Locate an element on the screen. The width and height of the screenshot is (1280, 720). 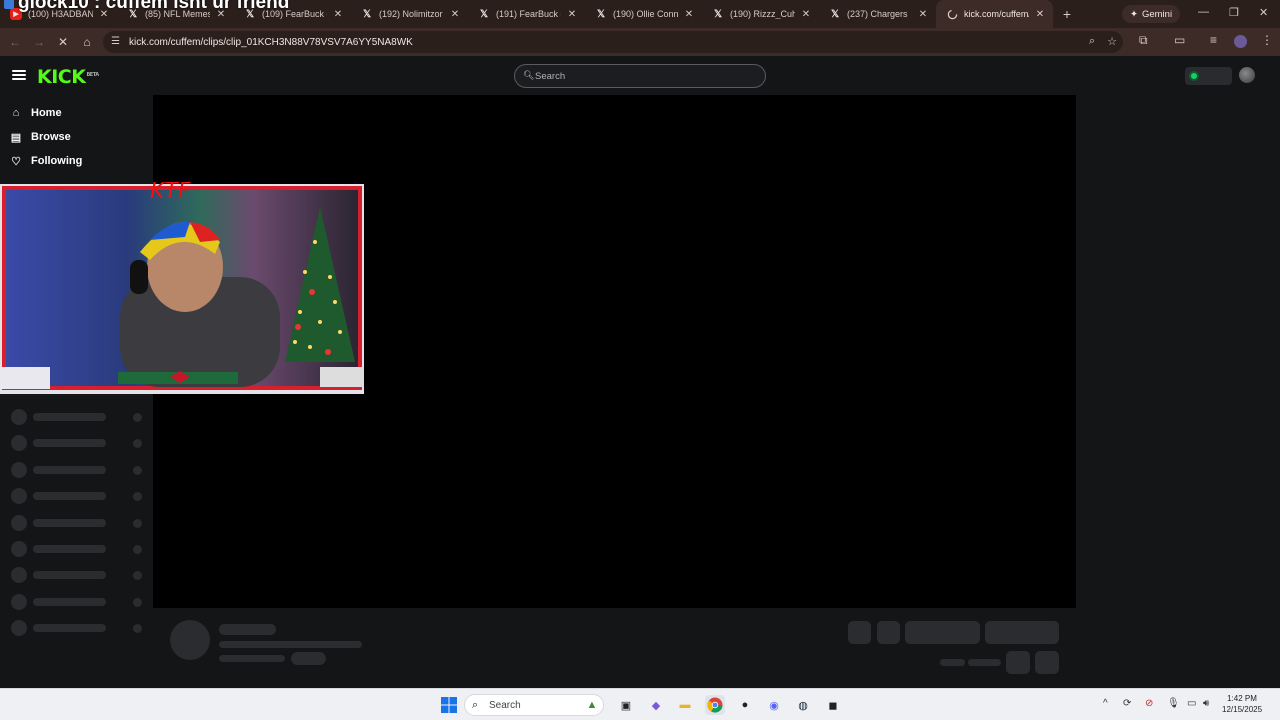
title-skeleton is located at coordinates (247, 629).